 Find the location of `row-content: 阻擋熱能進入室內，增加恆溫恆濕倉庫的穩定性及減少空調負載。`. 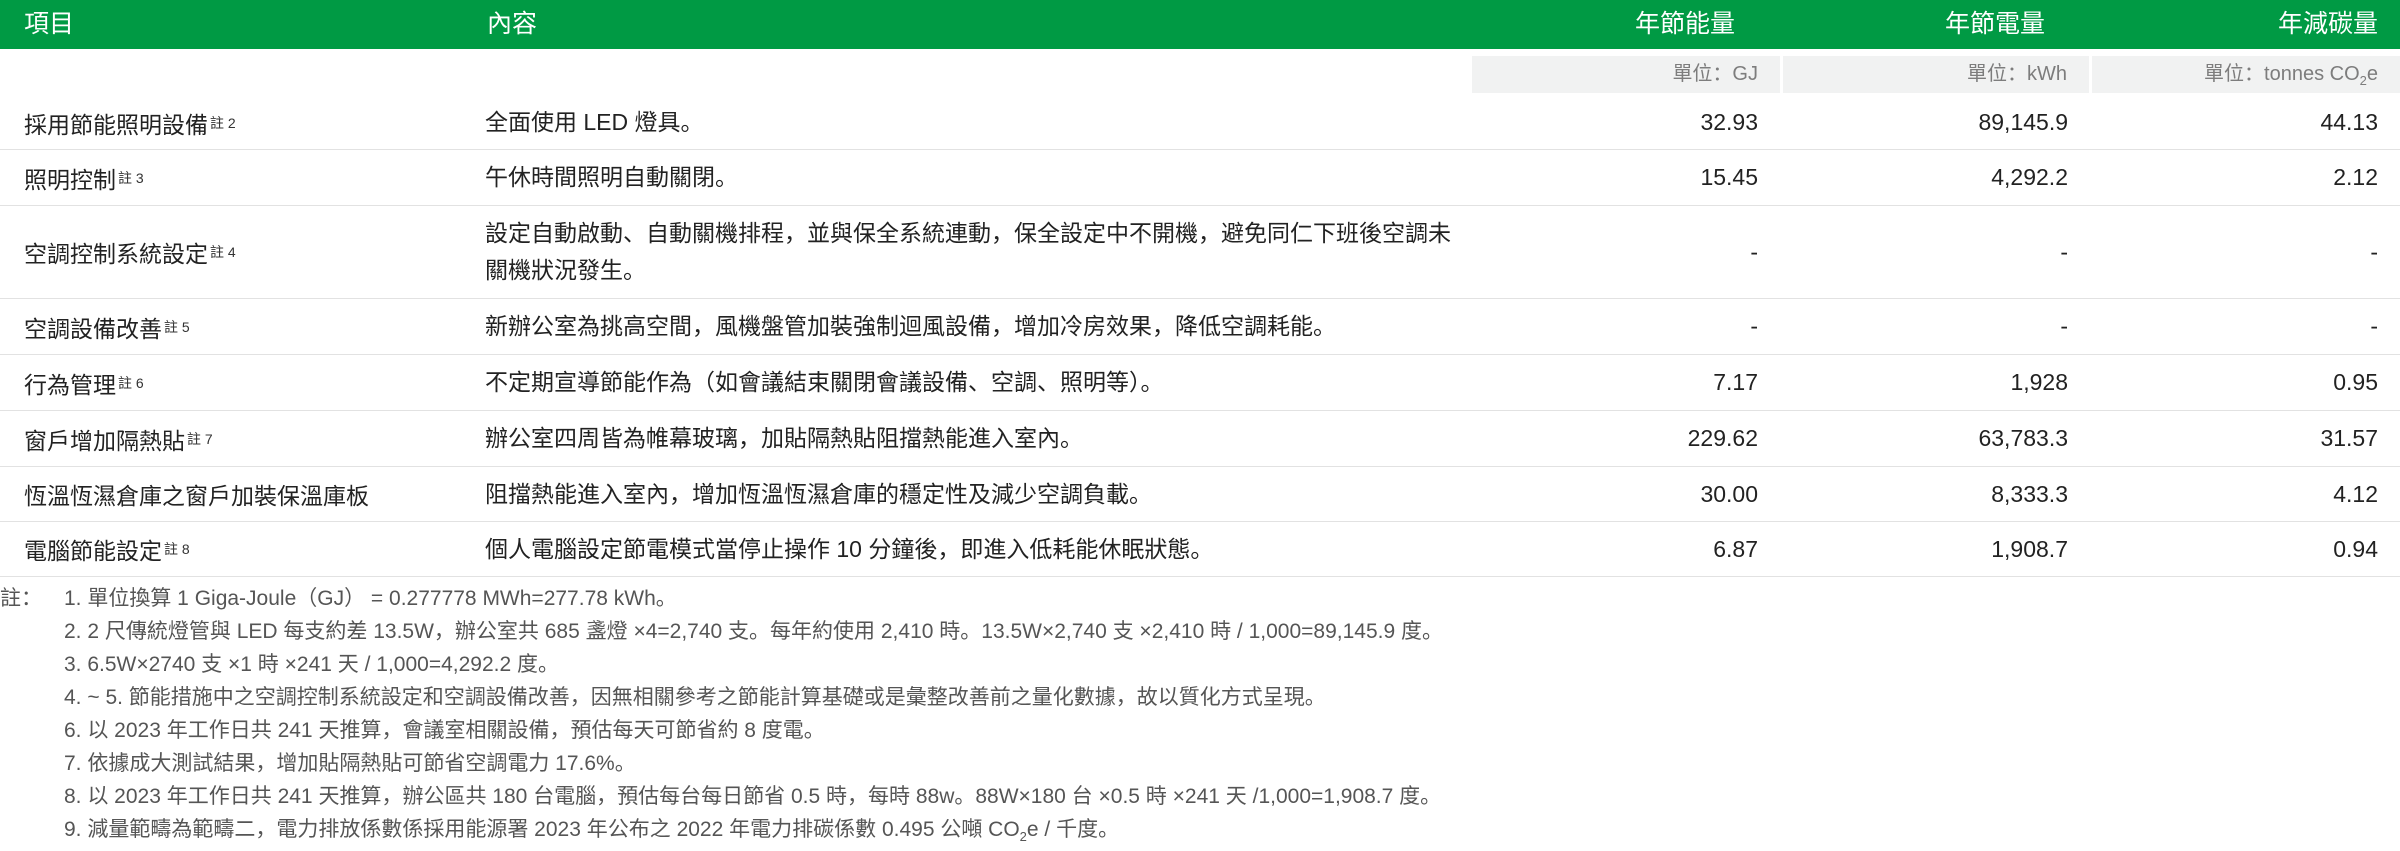

row-content: 阻擋熱能進入室內，增加恆溫恆濕倉庫的穩定性及減少空調負載。 is located at coordinates (818, 493).